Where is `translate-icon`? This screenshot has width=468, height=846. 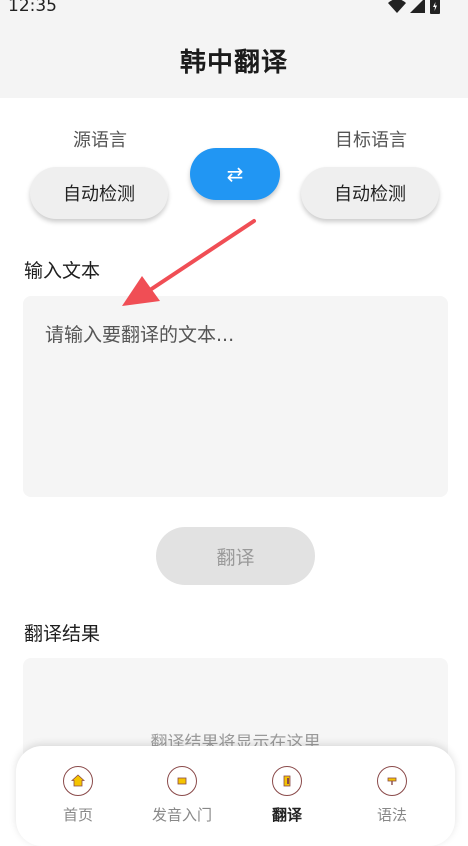 translate-icon is located at coordinates (287, 781).